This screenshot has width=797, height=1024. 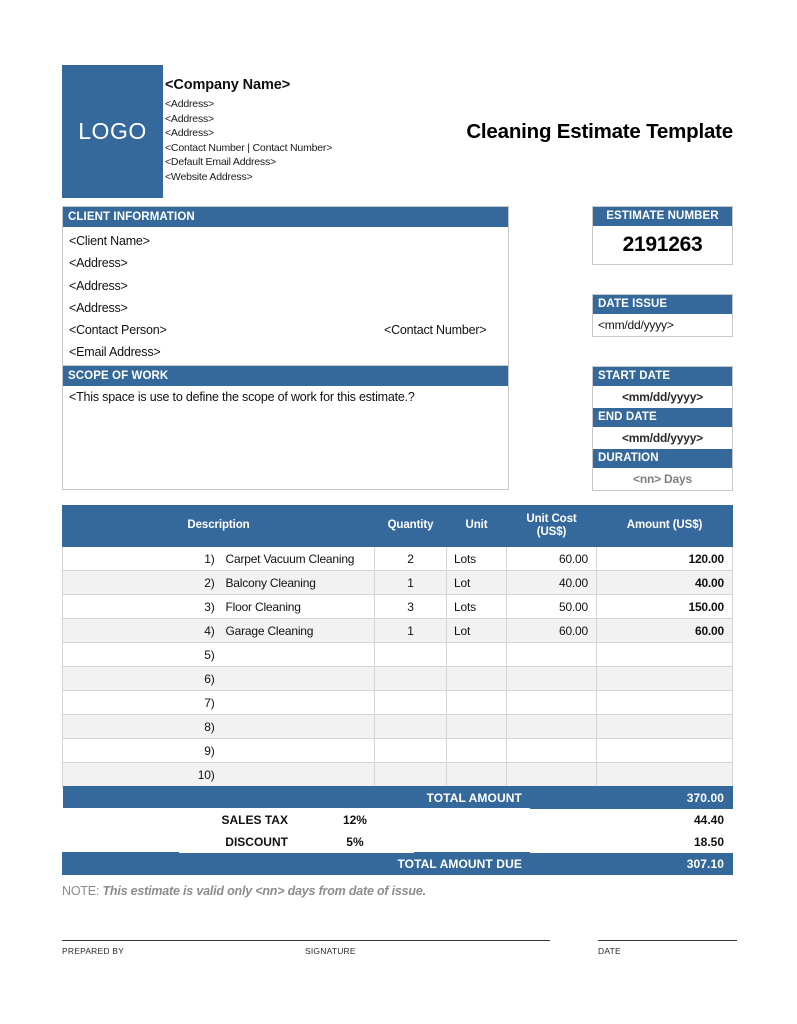 I want to click on logo-placeholder: LOGO, so click(x=112, y=131).